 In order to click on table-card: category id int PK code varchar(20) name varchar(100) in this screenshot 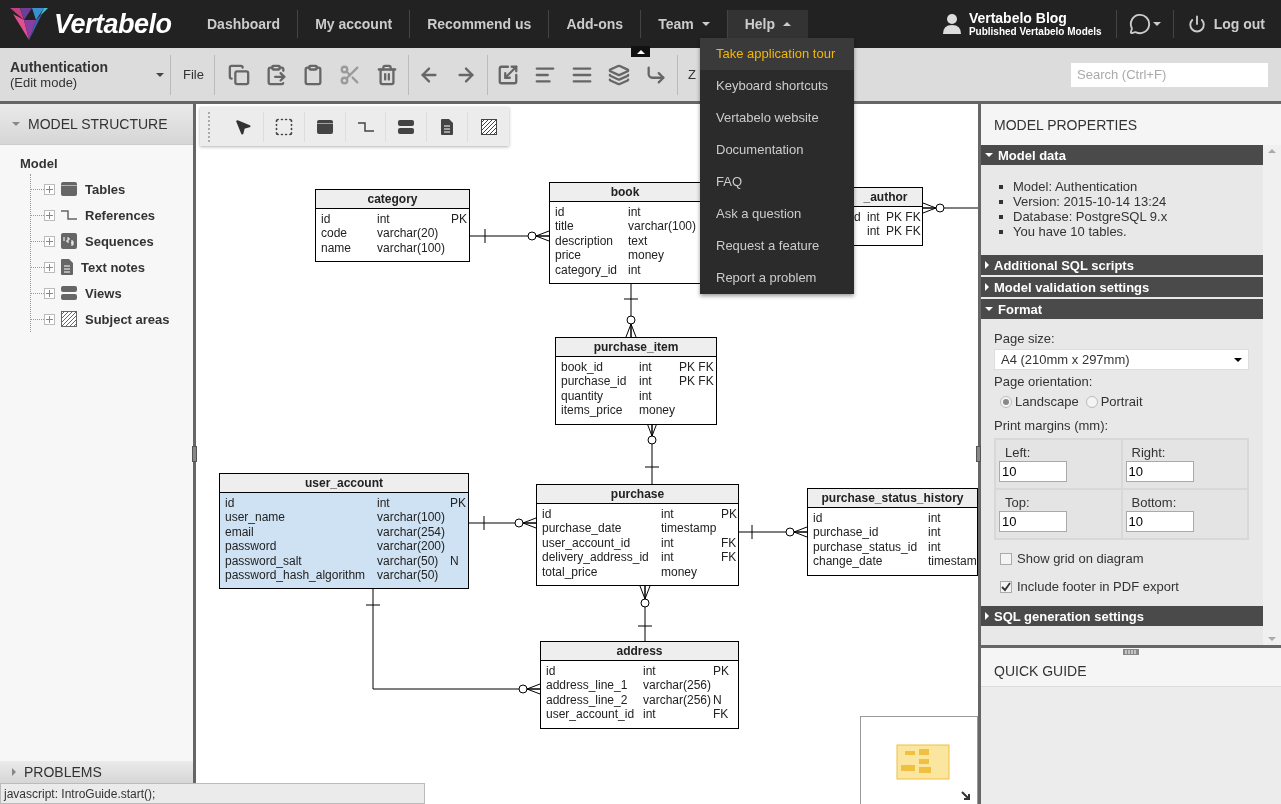, I will do `click(392, 226)`.